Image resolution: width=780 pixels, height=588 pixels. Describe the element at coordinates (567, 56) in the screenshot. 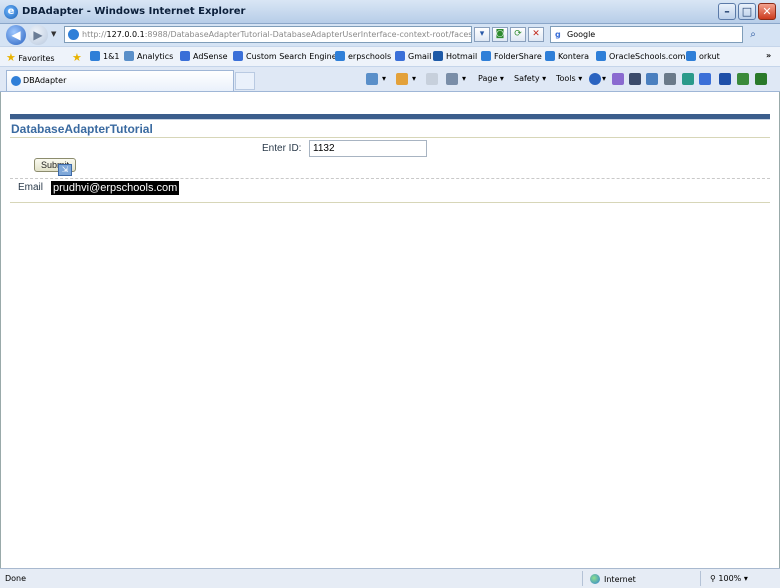

I see `fav-item: Kontera` at that location.